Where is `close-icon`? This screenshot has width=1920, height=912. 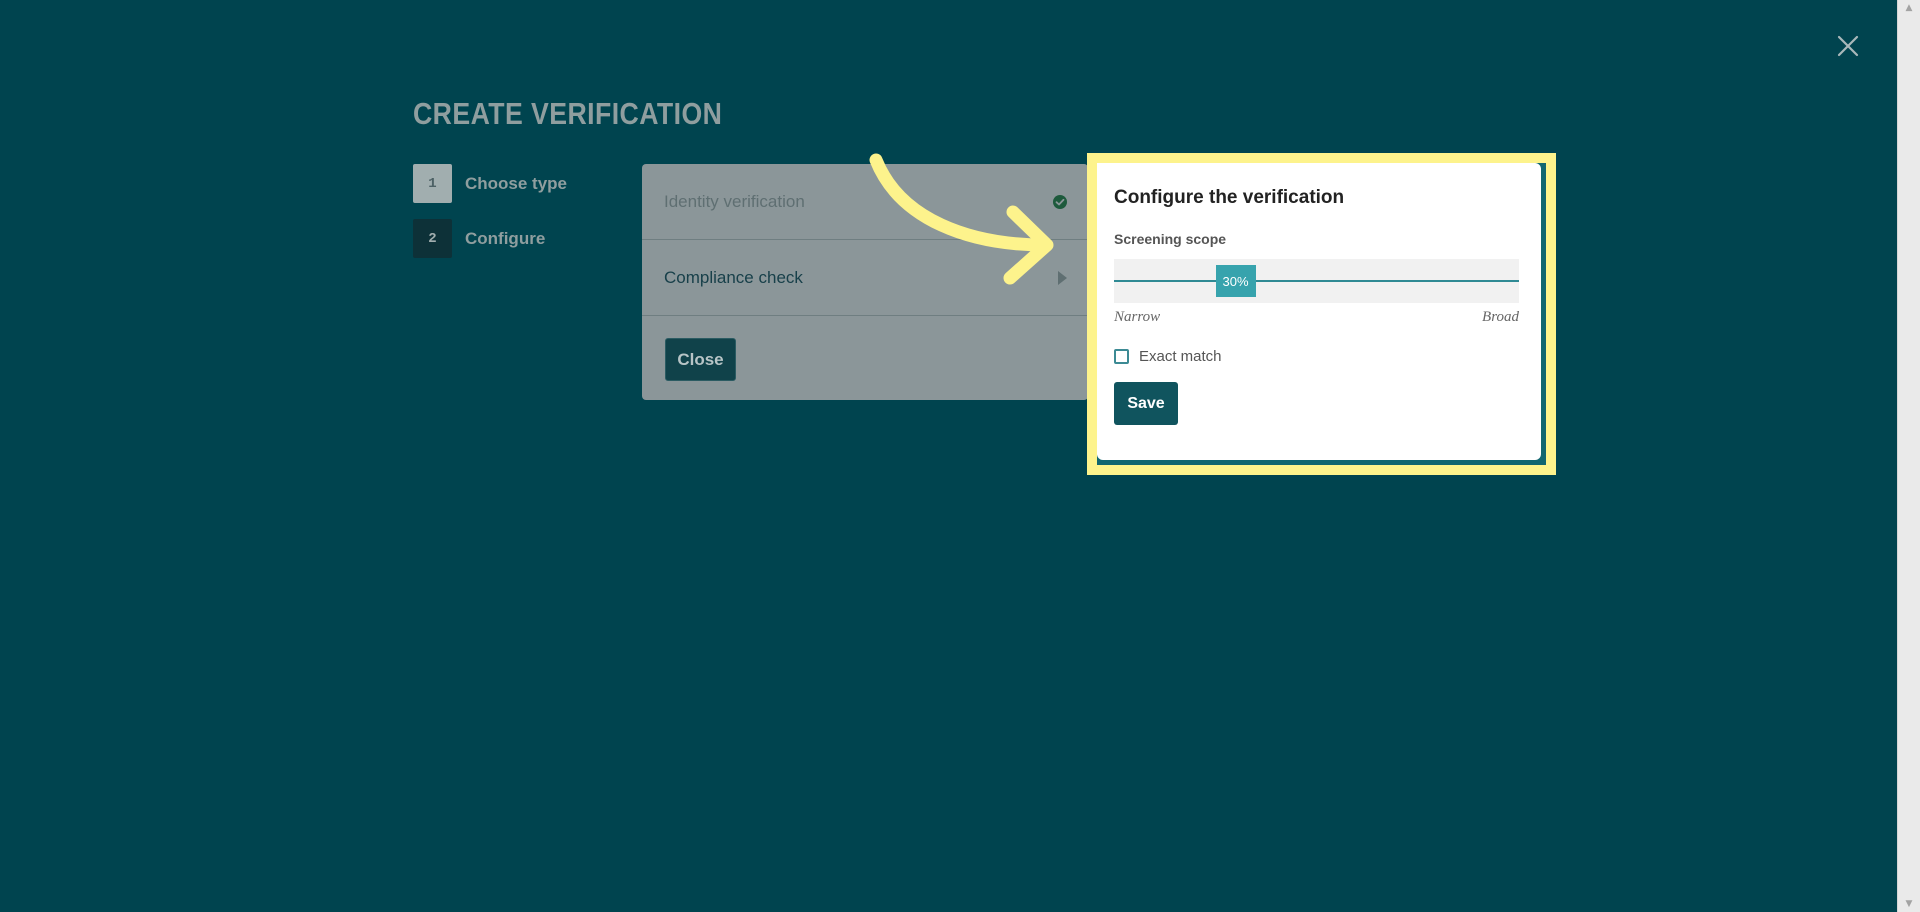
close-icon is located at coordinates (1848, 46).